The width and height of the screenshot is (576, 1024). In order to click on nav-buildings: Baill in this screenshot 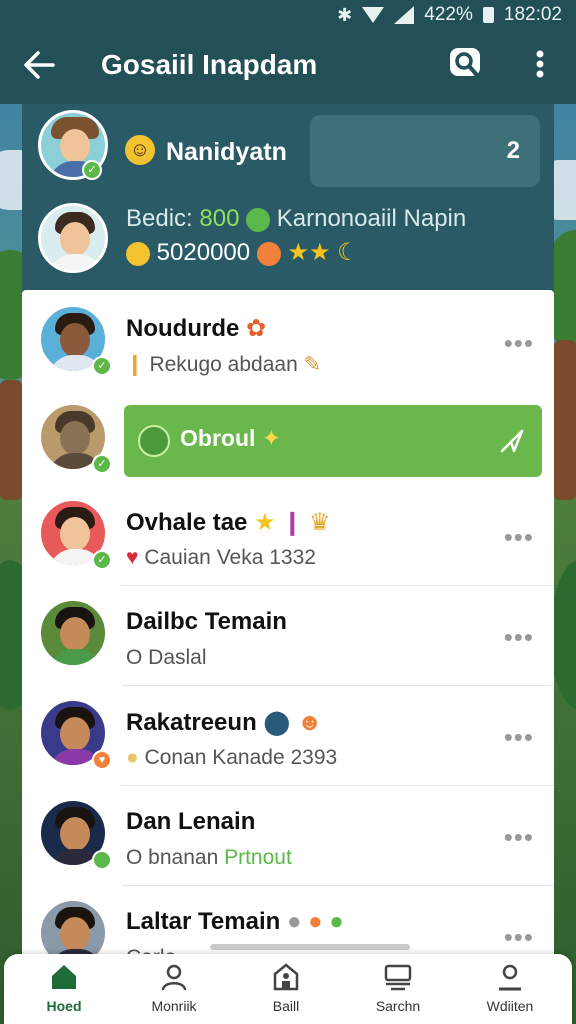, I will do `click(286, 992)`.